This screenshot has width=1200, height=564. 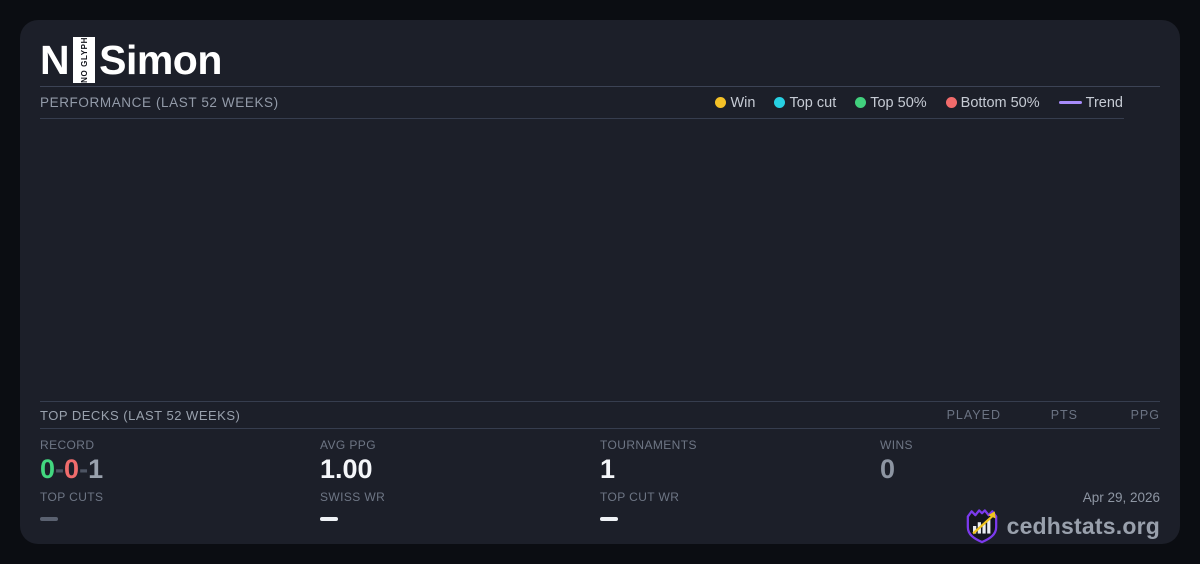 I want to click on stat-label: TOP CUT WR, so click(x=640, y=497).